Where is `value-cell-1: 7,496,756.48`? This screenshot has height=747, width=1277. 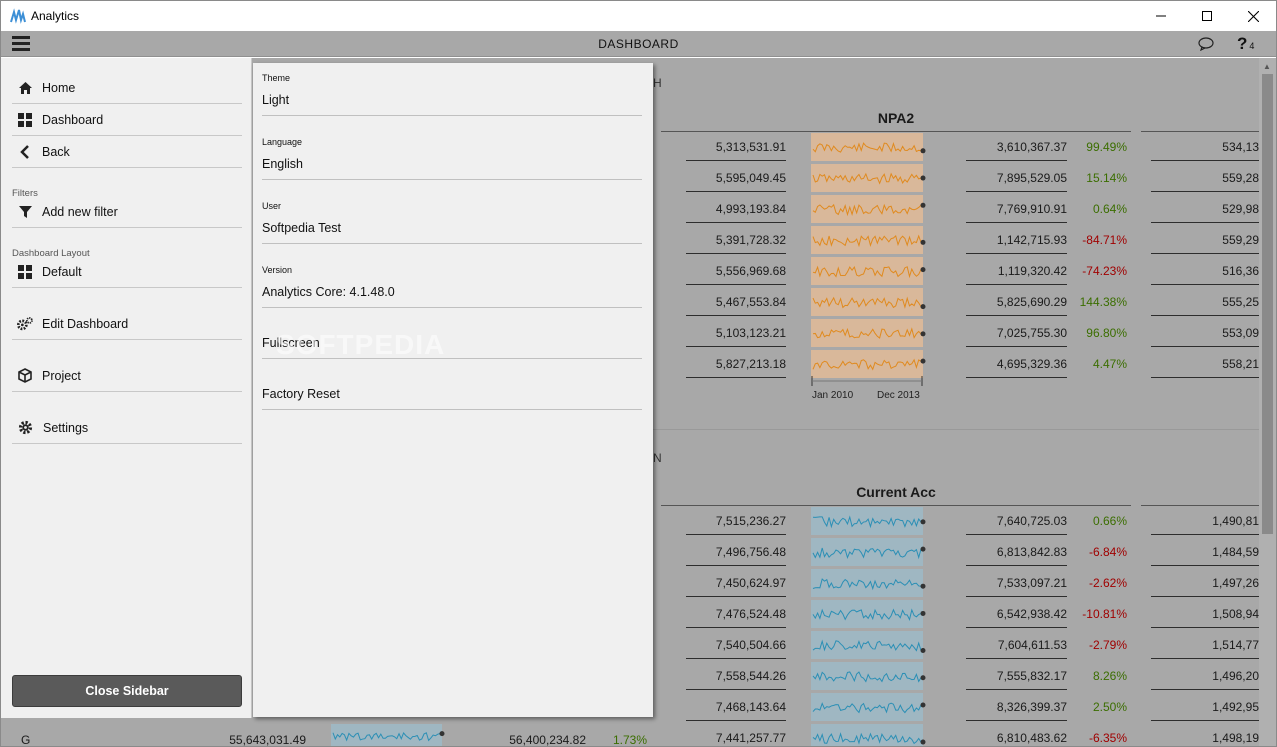
value-cell-1: 7,496,756.48 is located at coordinates (750, 552).